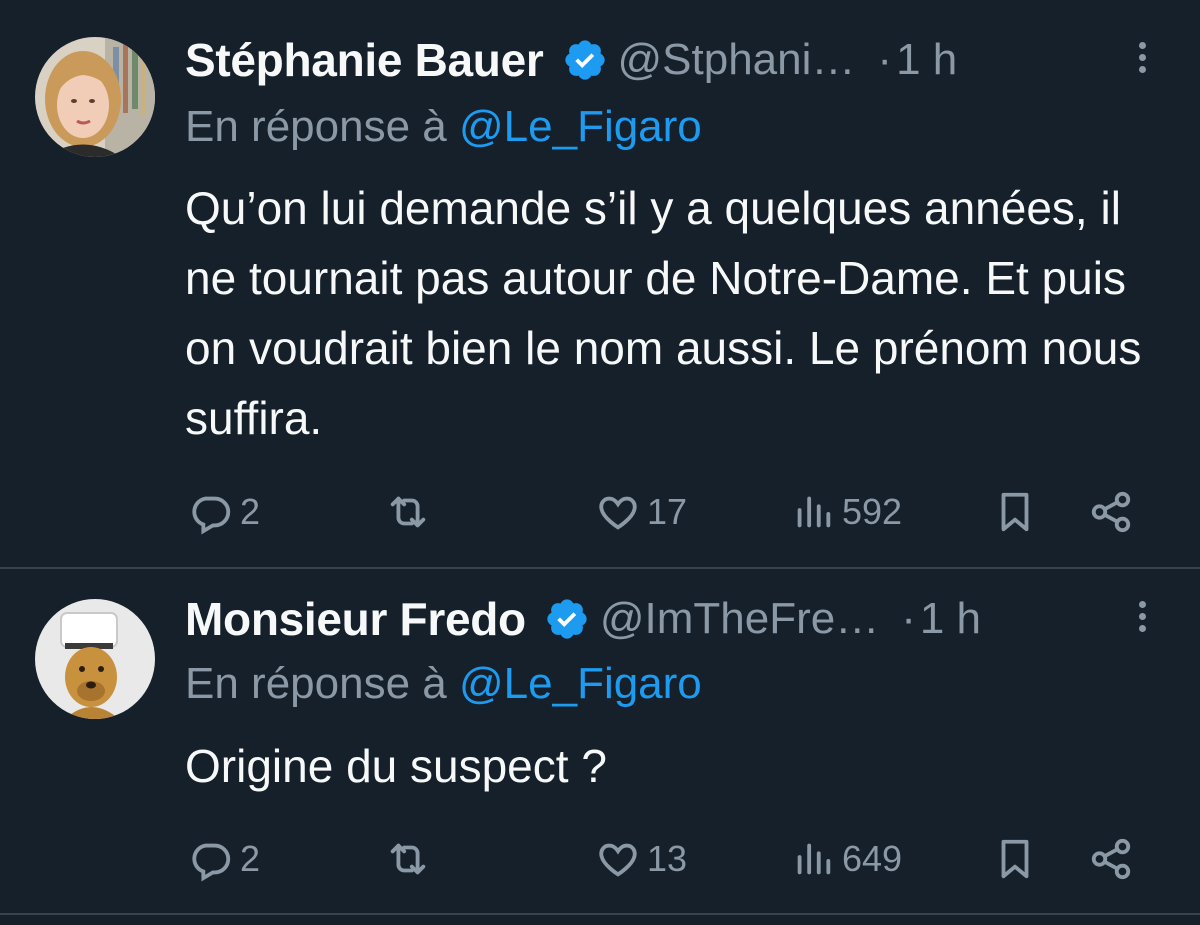 Image resolution: width=1200 pixels, height=925 pixels. Describe the element at coordinates (667, 511) in the screenshot. I see `like-count: 17` at that location.